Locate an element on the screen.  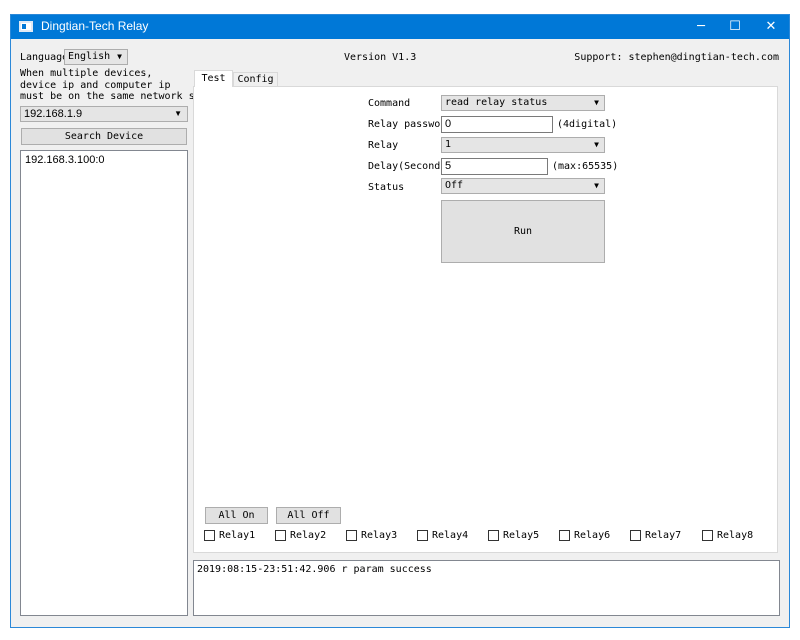
checkbox-label: Relay6 is located at coordinates (592, 535).